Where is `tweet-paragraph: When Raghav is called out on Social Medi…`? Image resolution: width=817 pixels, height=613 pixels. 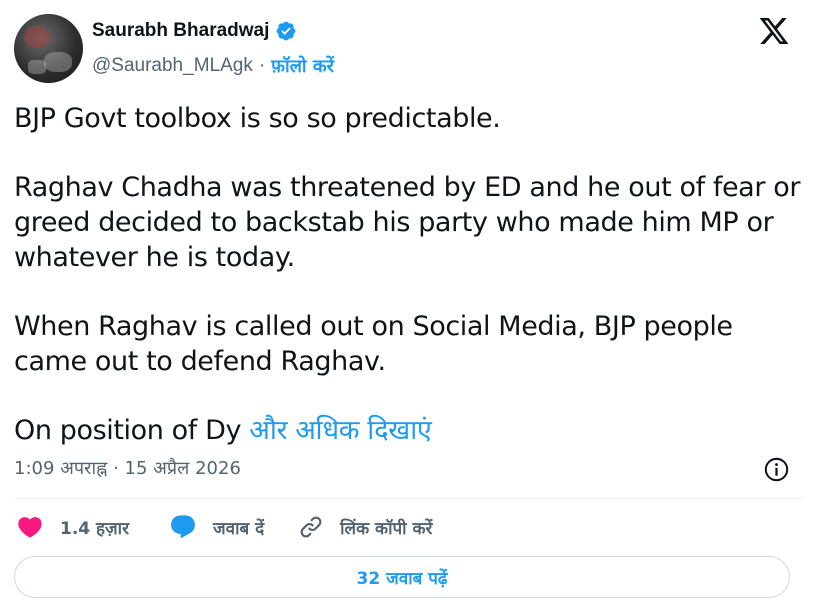 tweet-paragraph: When Raghav is called out on Social Medi… is located at coordinates (373, 344).